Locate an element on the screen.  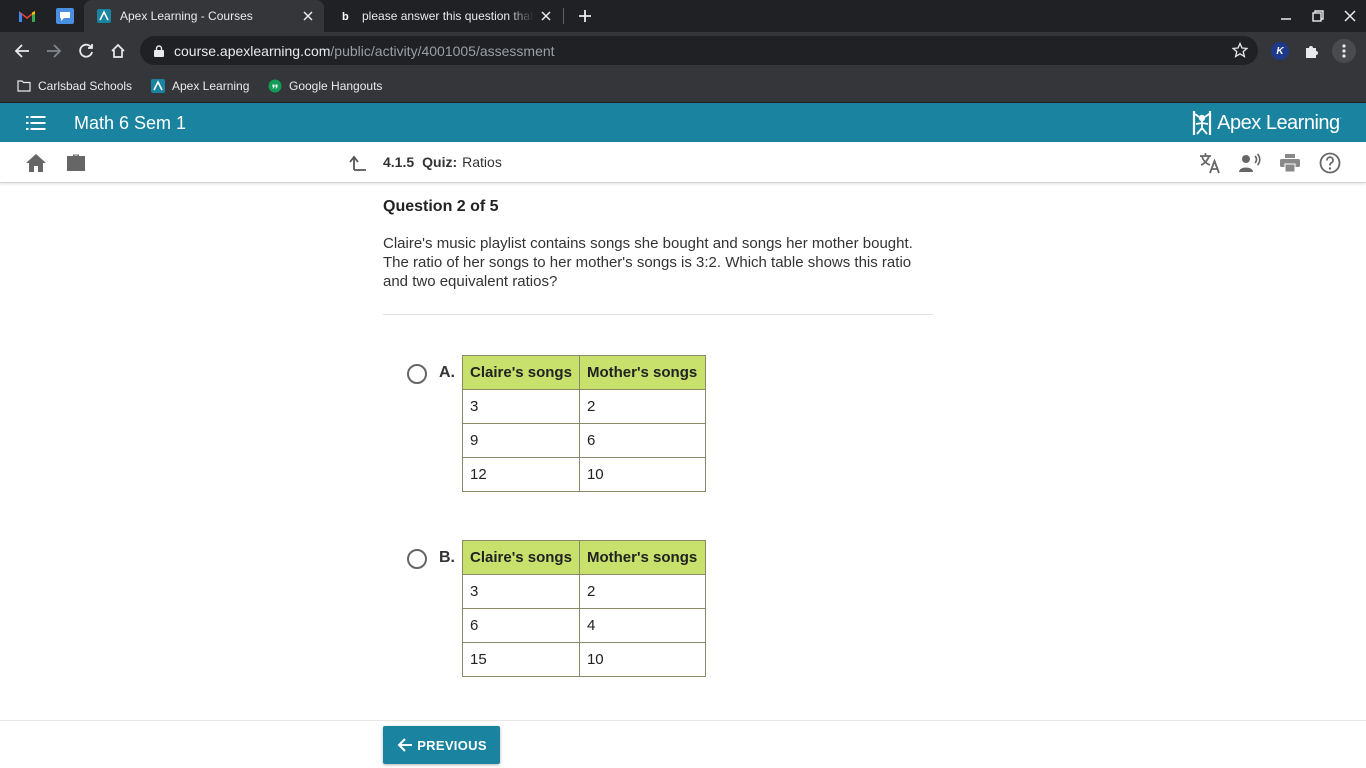
extensions-button is located at coordinates (1312, 51).